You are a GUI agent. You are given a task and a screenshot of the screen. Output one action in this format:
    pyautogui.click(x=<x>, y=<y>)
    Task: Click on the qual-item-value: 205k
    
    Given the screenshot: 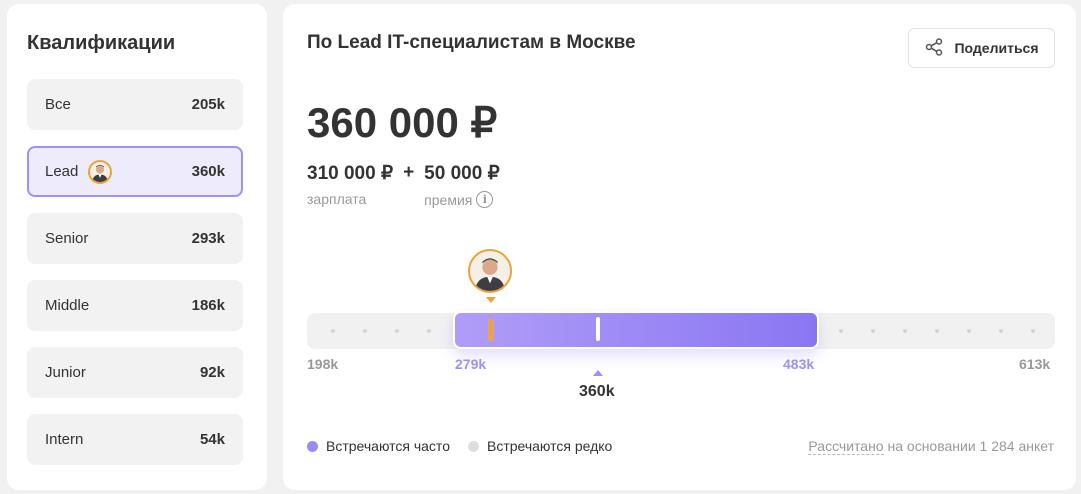 What is the action you would take?
    pyautogui.click(x=208, y=104)
    